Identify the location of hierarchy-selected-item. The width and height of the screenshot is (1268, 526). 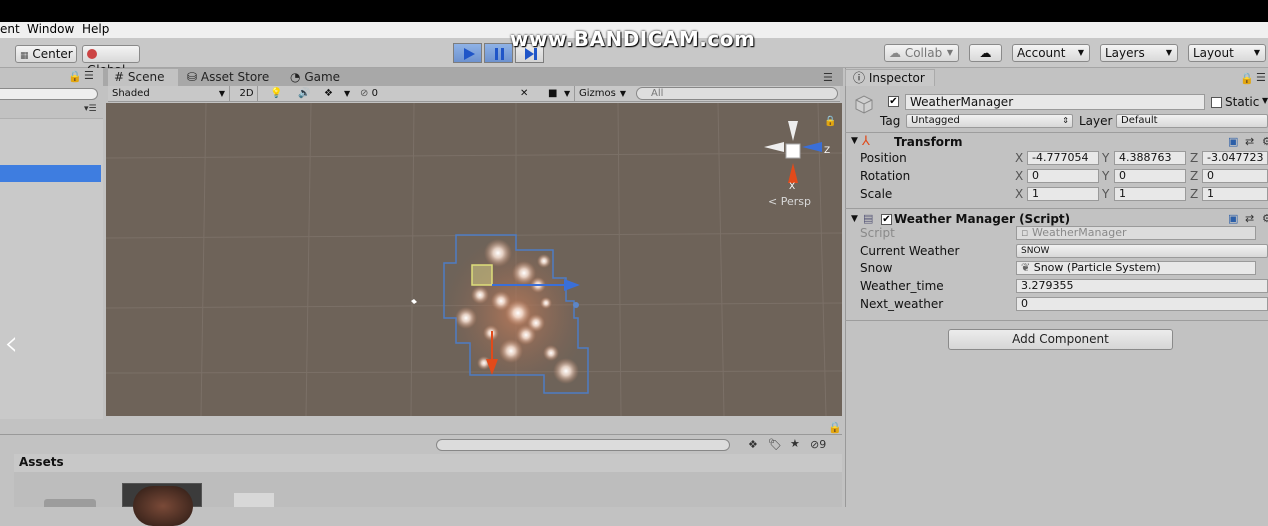
(50, 173).